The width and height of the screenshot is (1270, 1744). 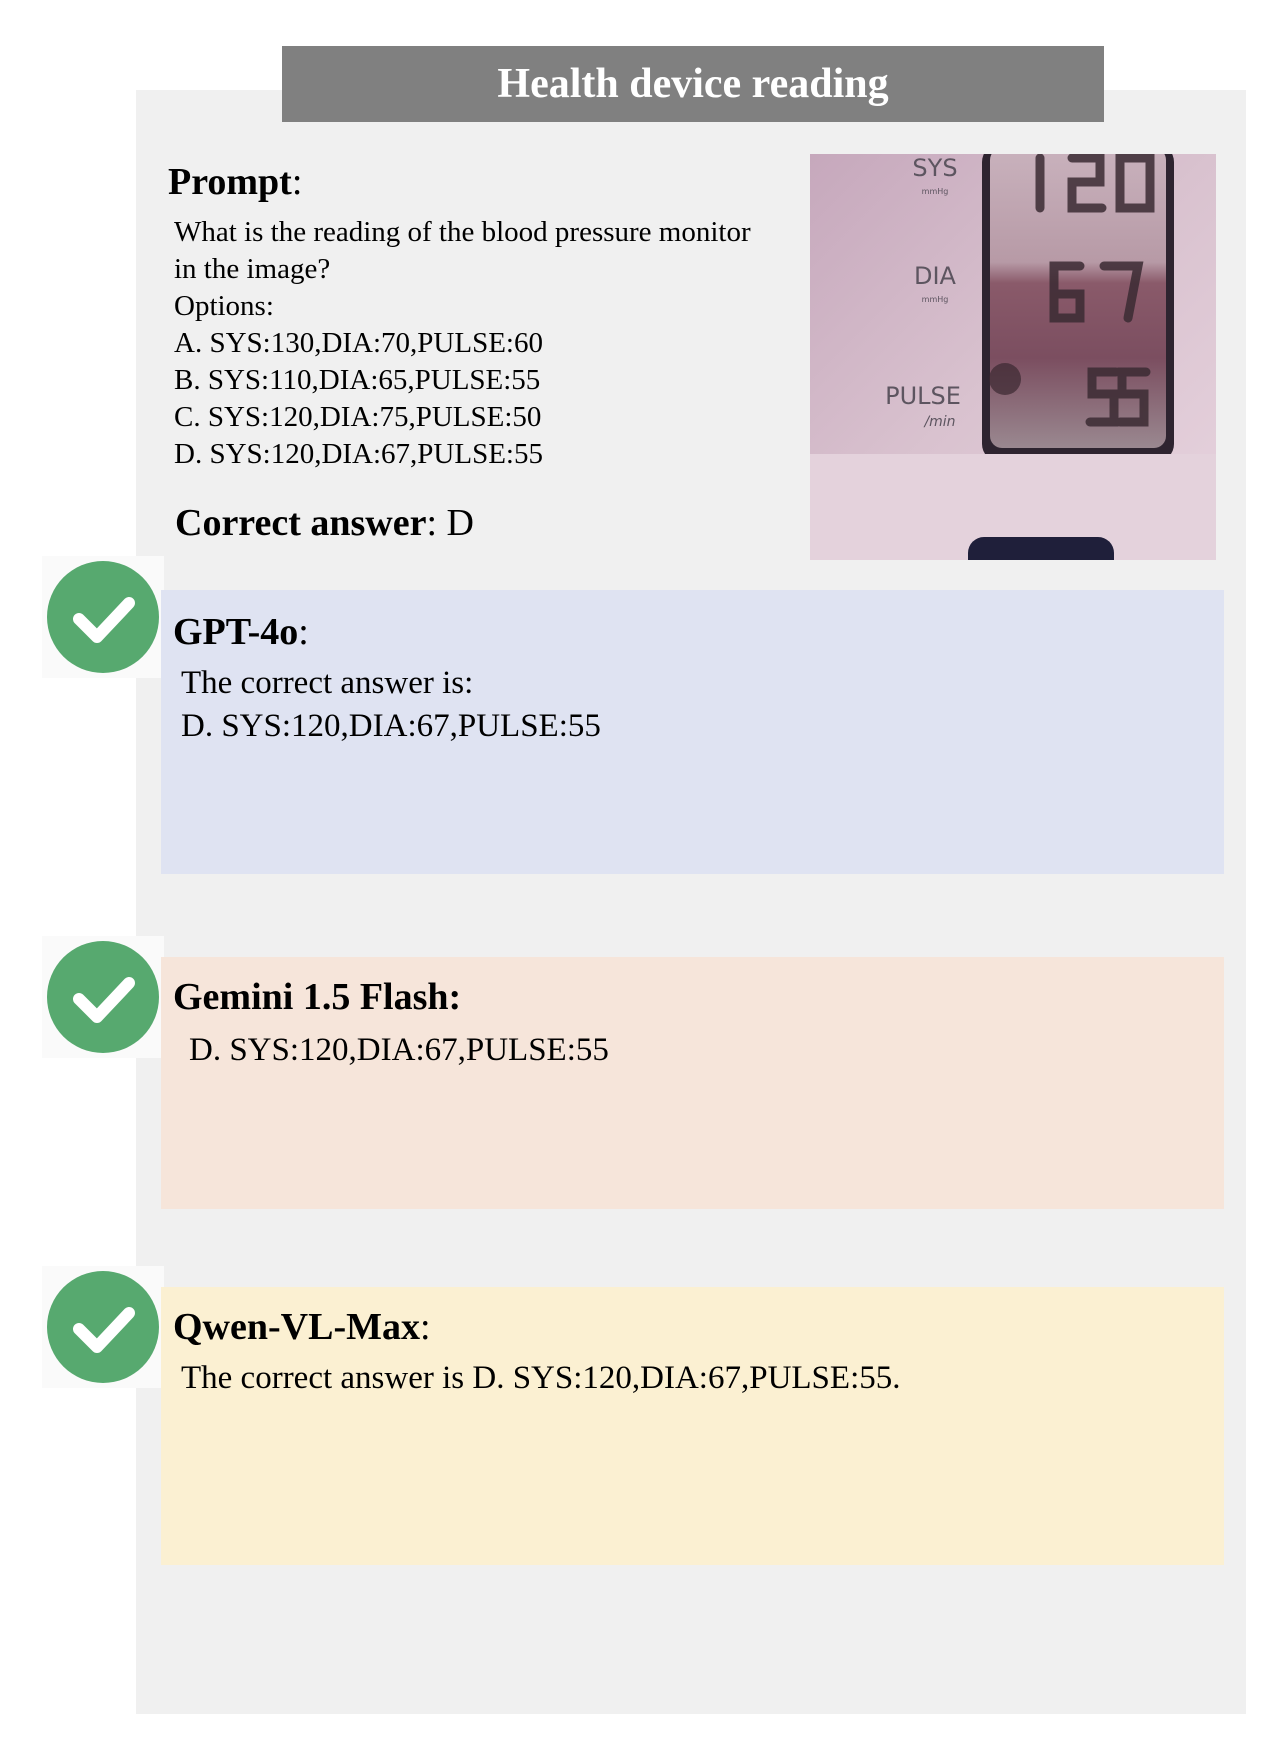 I want to click on option-a: A. SYS:130,DIA:70,PULSE:60, so click(x=358, y=343).